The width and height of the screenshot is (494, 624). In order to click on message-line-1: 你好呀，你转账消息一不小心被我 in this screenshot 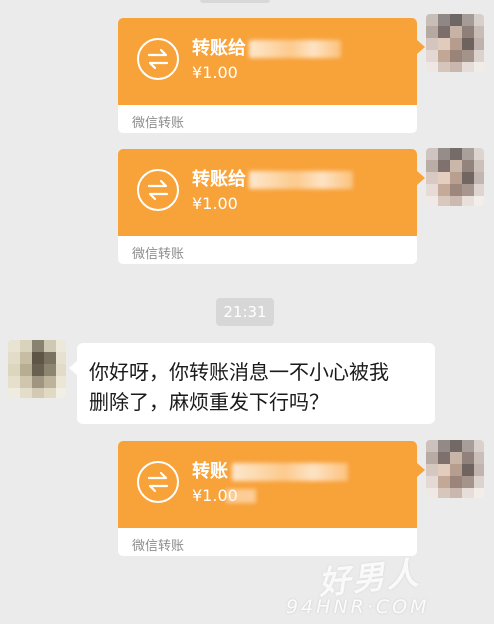, I will do `click(239, 372)`.